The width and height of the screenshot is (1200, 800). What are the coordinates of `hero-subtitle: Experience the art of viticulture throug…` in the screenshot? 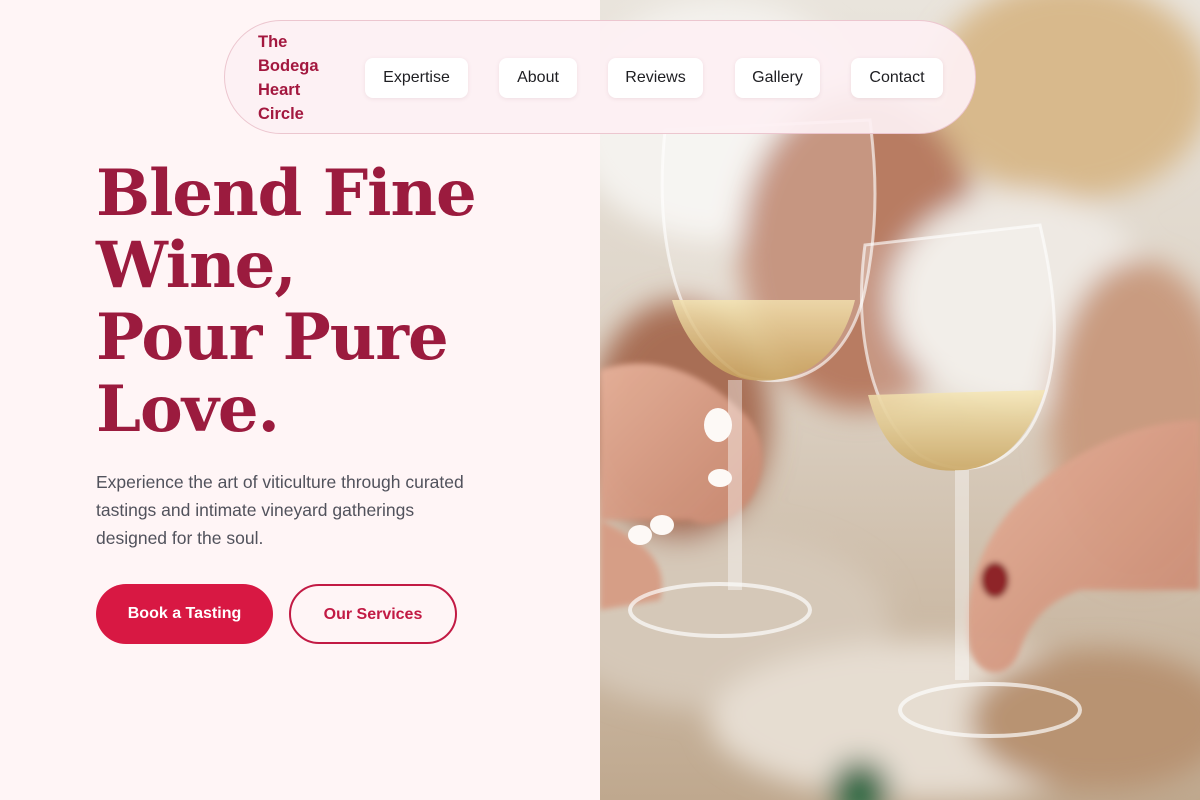 It's located at (280, 510).